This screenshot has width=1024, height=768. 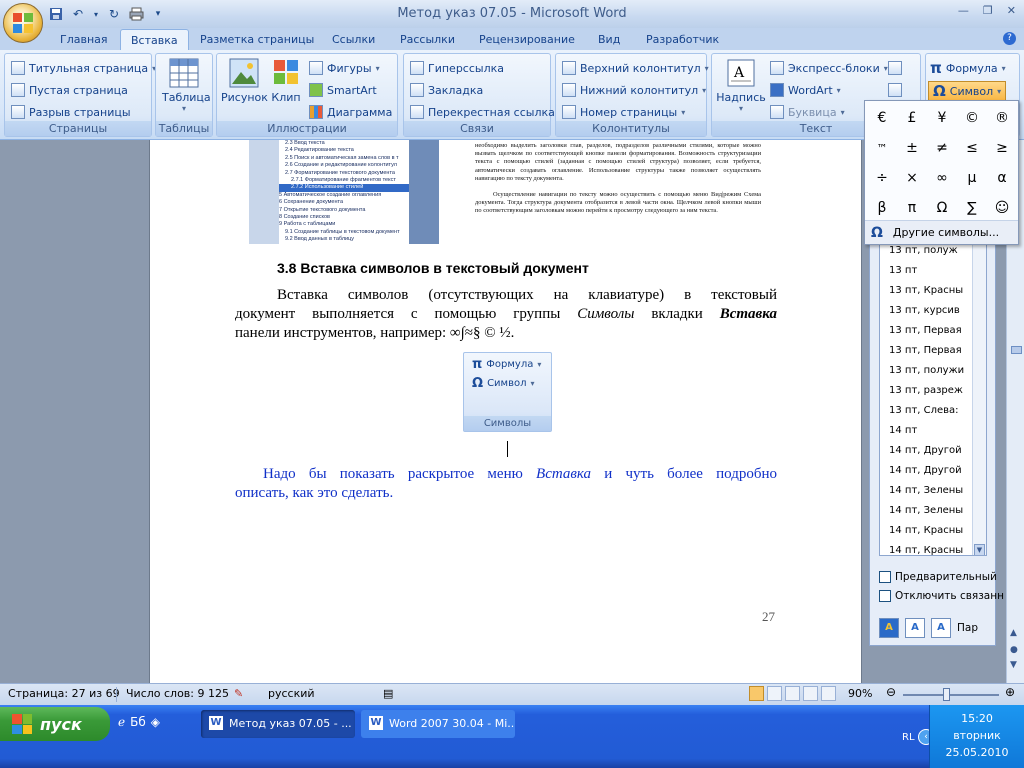 What do you see at coordinates (350, 112) in the screenshot?
I see `chart-button: Диаграмма` at bounding box center [350, 112].